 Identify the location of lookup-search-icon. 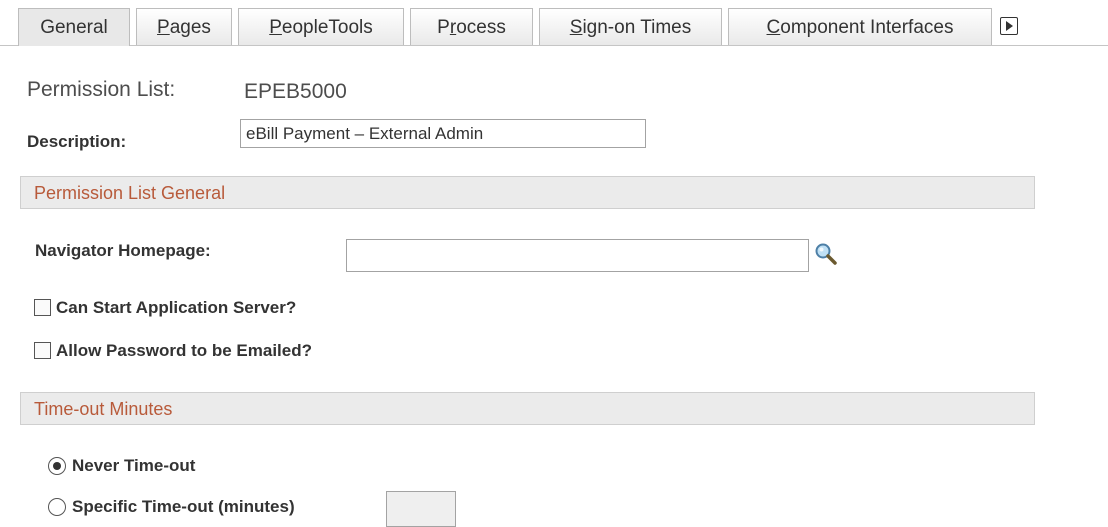
(826, 254).